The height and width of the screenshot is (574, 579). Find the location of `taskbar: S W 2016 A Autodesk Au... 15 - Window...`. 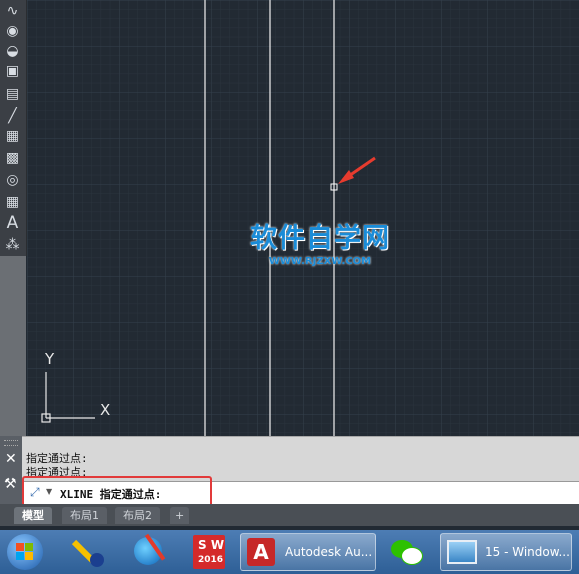

taskbar: S W 2016 A Autodesk Au... 15 - Window... is located at coordinates (289, 552).